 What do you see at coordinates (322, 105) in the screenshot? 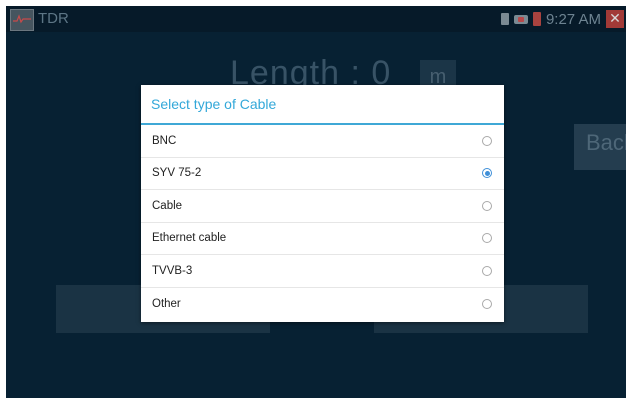
I see `dialog-header: Select type of Cable` at bounding box center [322, 105].